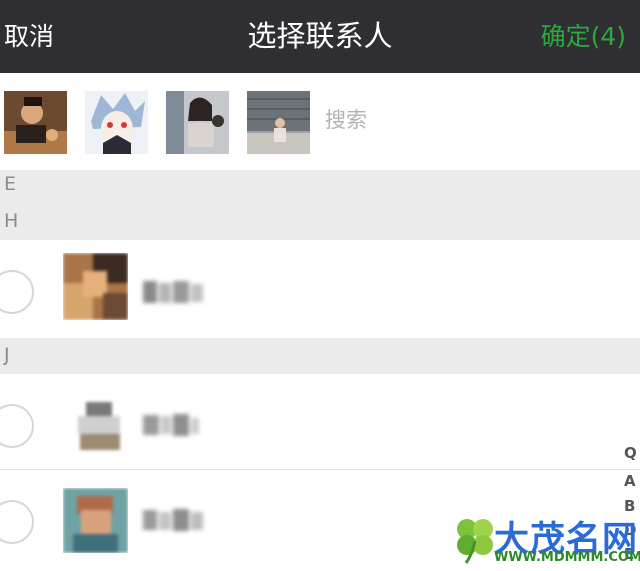 The height and width of the screenshot is (571, 640). Describe the element at coordinates (630, 453) in the screenshot. I see `index-letter-q: Q` at that location.